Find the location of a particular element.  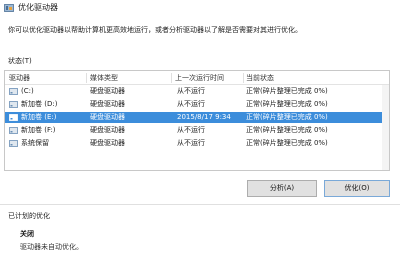

last-run: 2015/8/17 9:34 is located at coordinates (204, 117).